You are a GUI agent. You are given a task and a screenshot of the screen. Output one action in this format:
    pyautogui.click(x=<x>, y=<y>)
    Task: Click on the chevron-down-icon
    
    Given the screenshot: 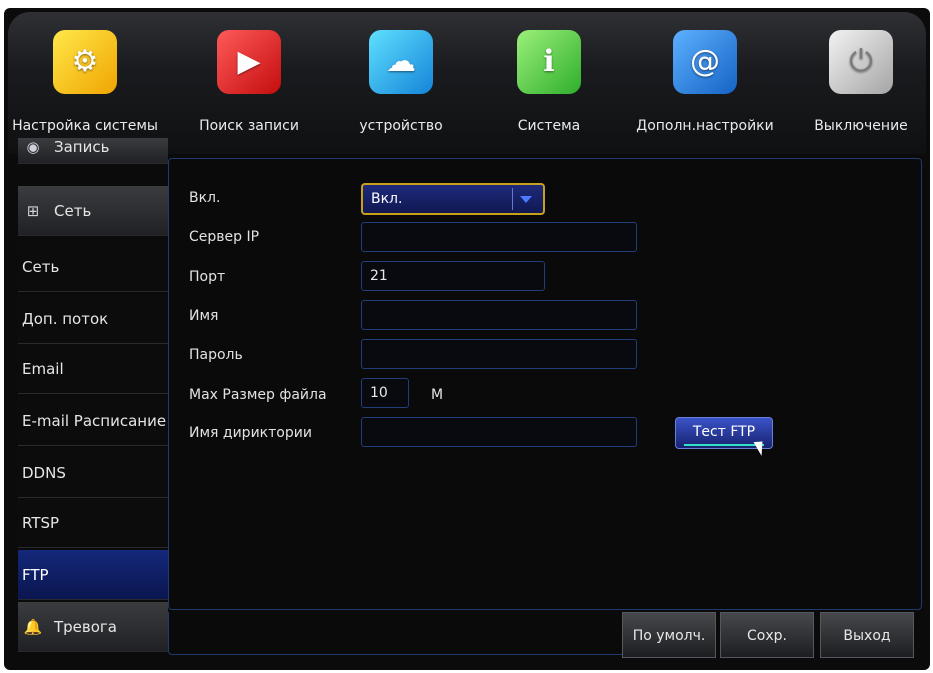 What is the action you would take?
    pyautogui.click(x=525, y=199)
    